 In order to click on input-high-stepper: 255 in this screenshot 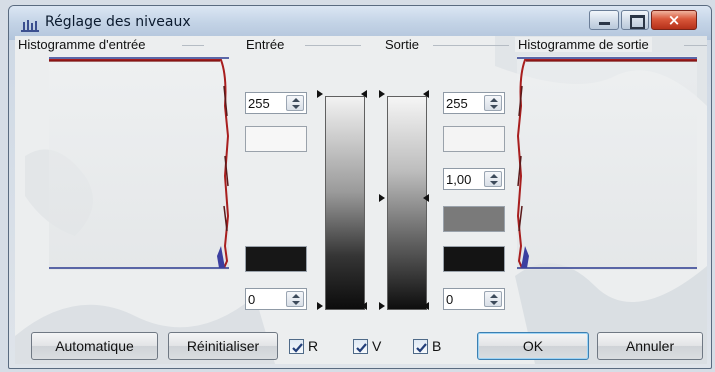, I will do `click(276, 103)`.